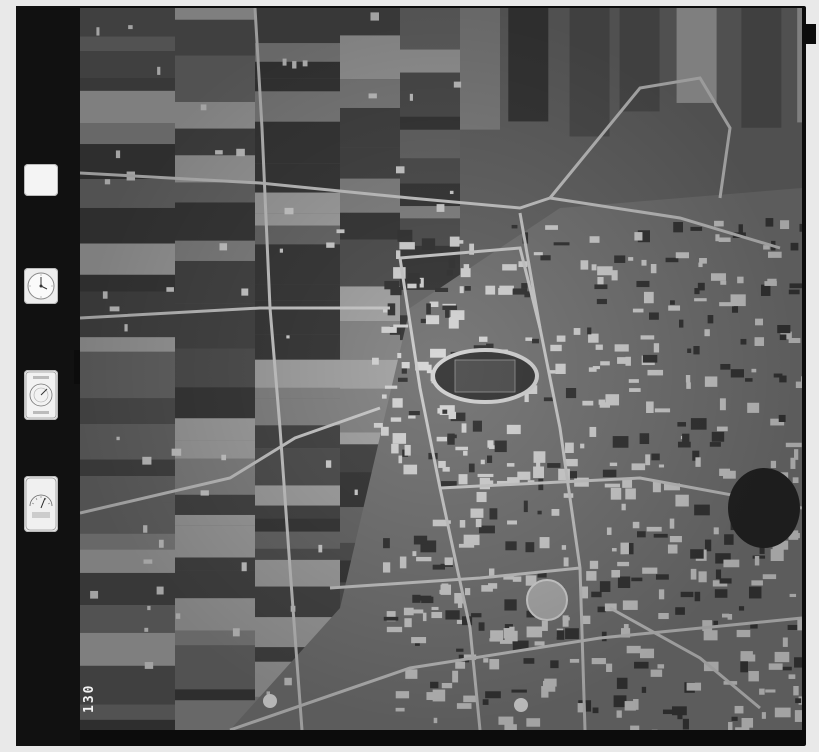  I want to click on clock-dial-icon, so click(41, 286).